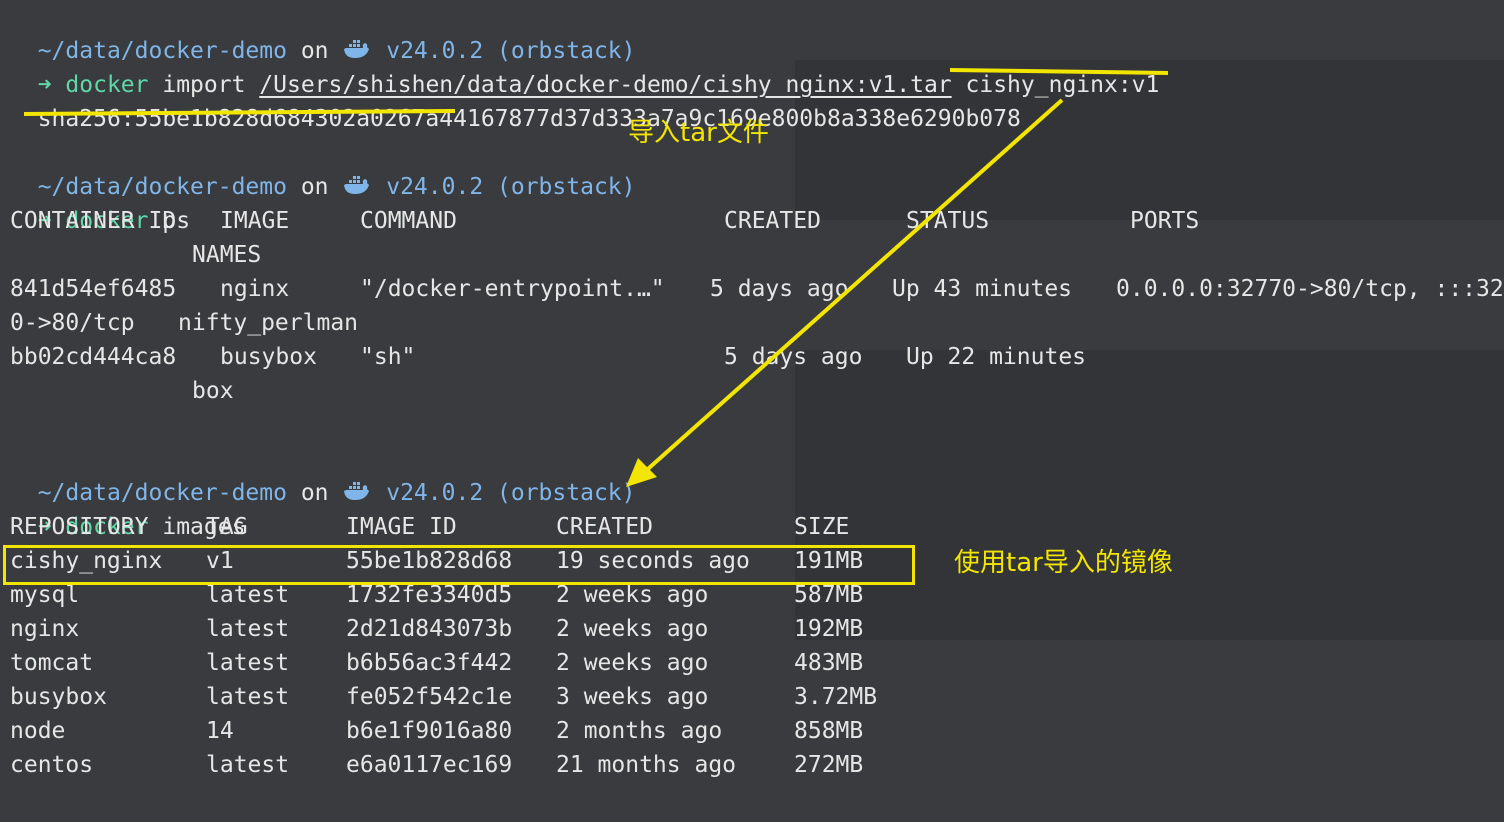 The width and height of the screenshot is (1504, 822). I want to click on ps-row-container-id: bb02cd444ca8, so click(93, 357).